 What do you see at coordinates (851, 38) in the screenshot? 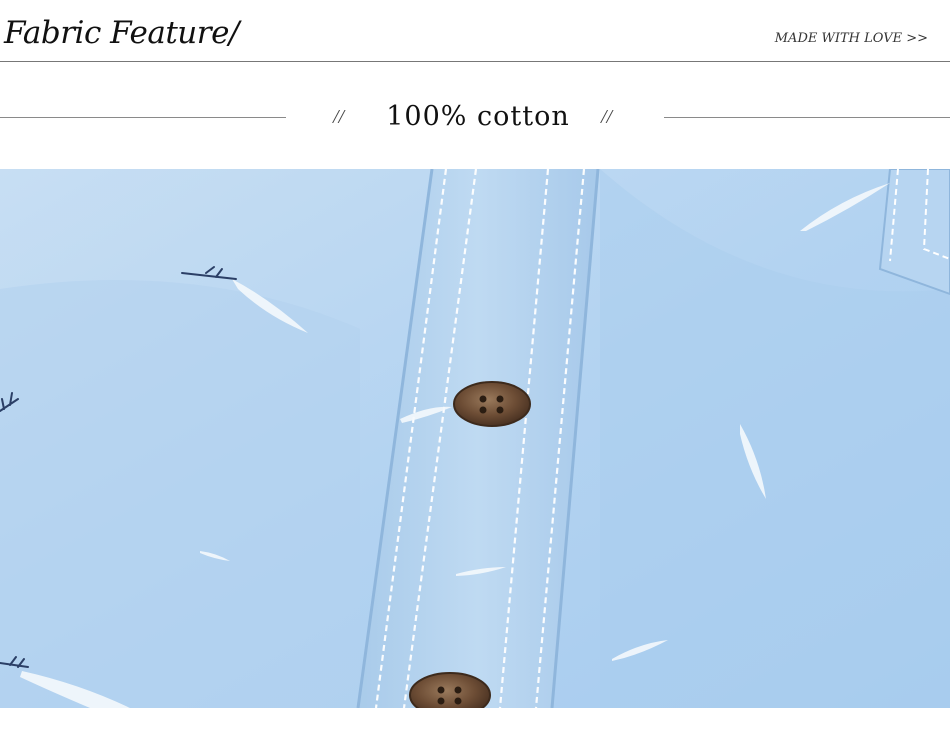
I see `tagline-link: MADE WITH LOVE >>` at bounding box center [851, 38].